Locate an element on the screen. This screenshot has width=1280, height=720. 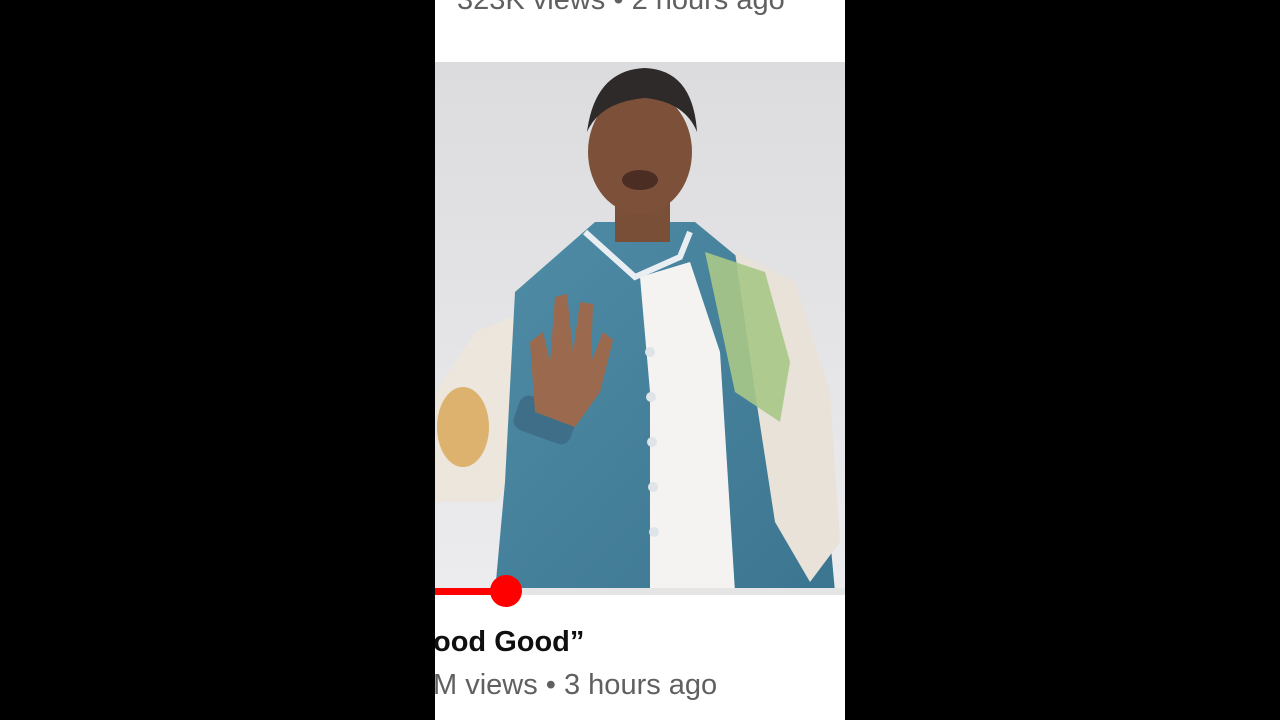
previous-video-meta: 323K views • 2 hours ago is located at coordinates (621, 8).